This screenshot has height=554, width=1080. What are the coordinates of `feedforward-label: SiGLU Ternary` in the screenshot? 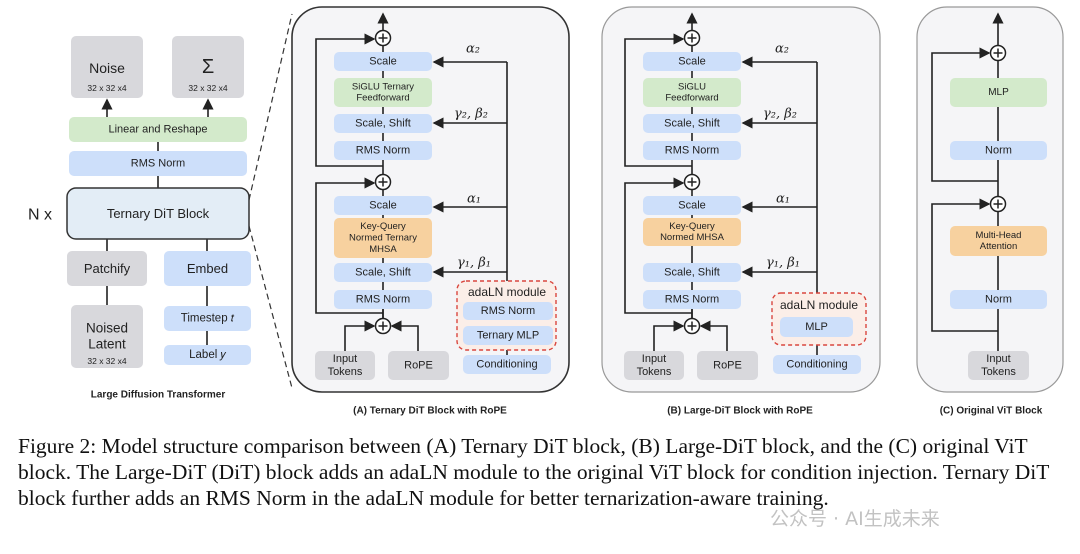 It's located at (383, 86).